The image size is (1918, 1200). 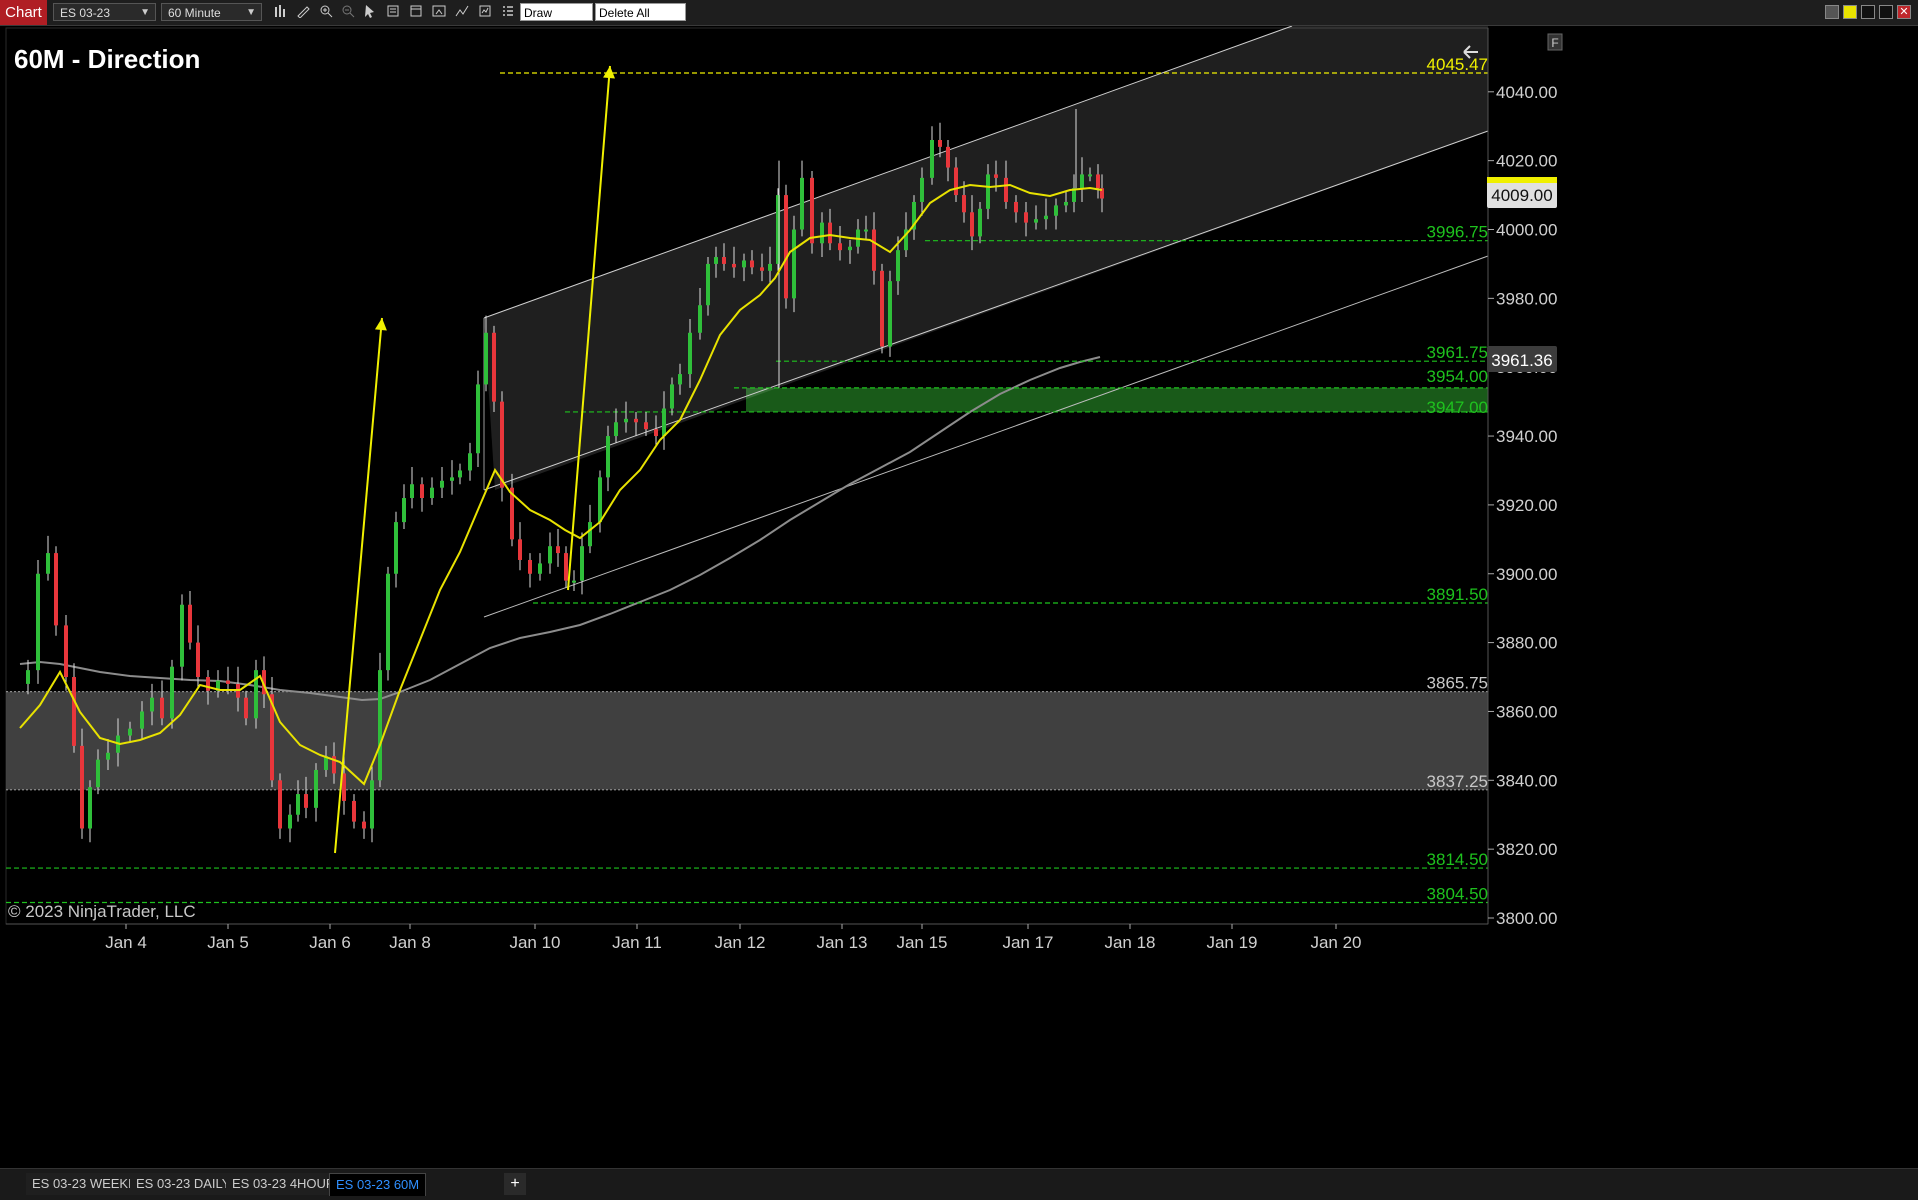 What do you see at coordinates (1521, 360) in the screenshot?
I see `cursor-price-label: 3961.36` at bounding box center [1521, 360].